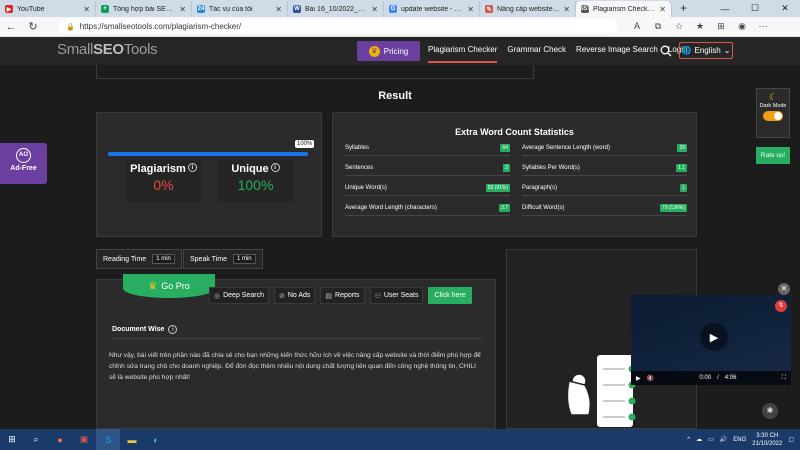  Describe the element at coordinates (742, 26) in the screenshot. I see `profile-icon: ◉` at that location.